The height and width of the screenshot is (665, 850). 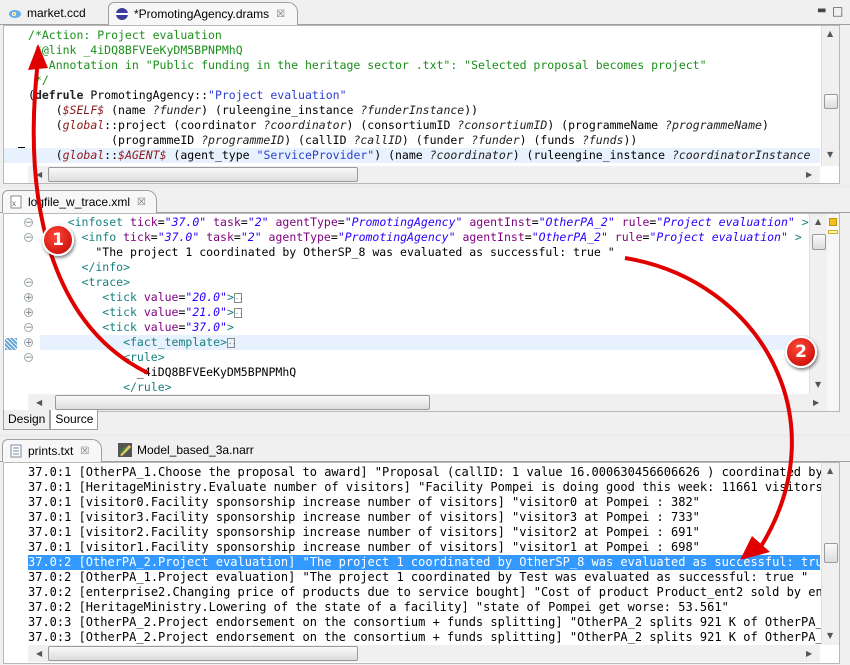 What do you see at coordinates (429, 282) in the screenshot?
I see `xml-line: <trace>` at bounding box center [429, 282].